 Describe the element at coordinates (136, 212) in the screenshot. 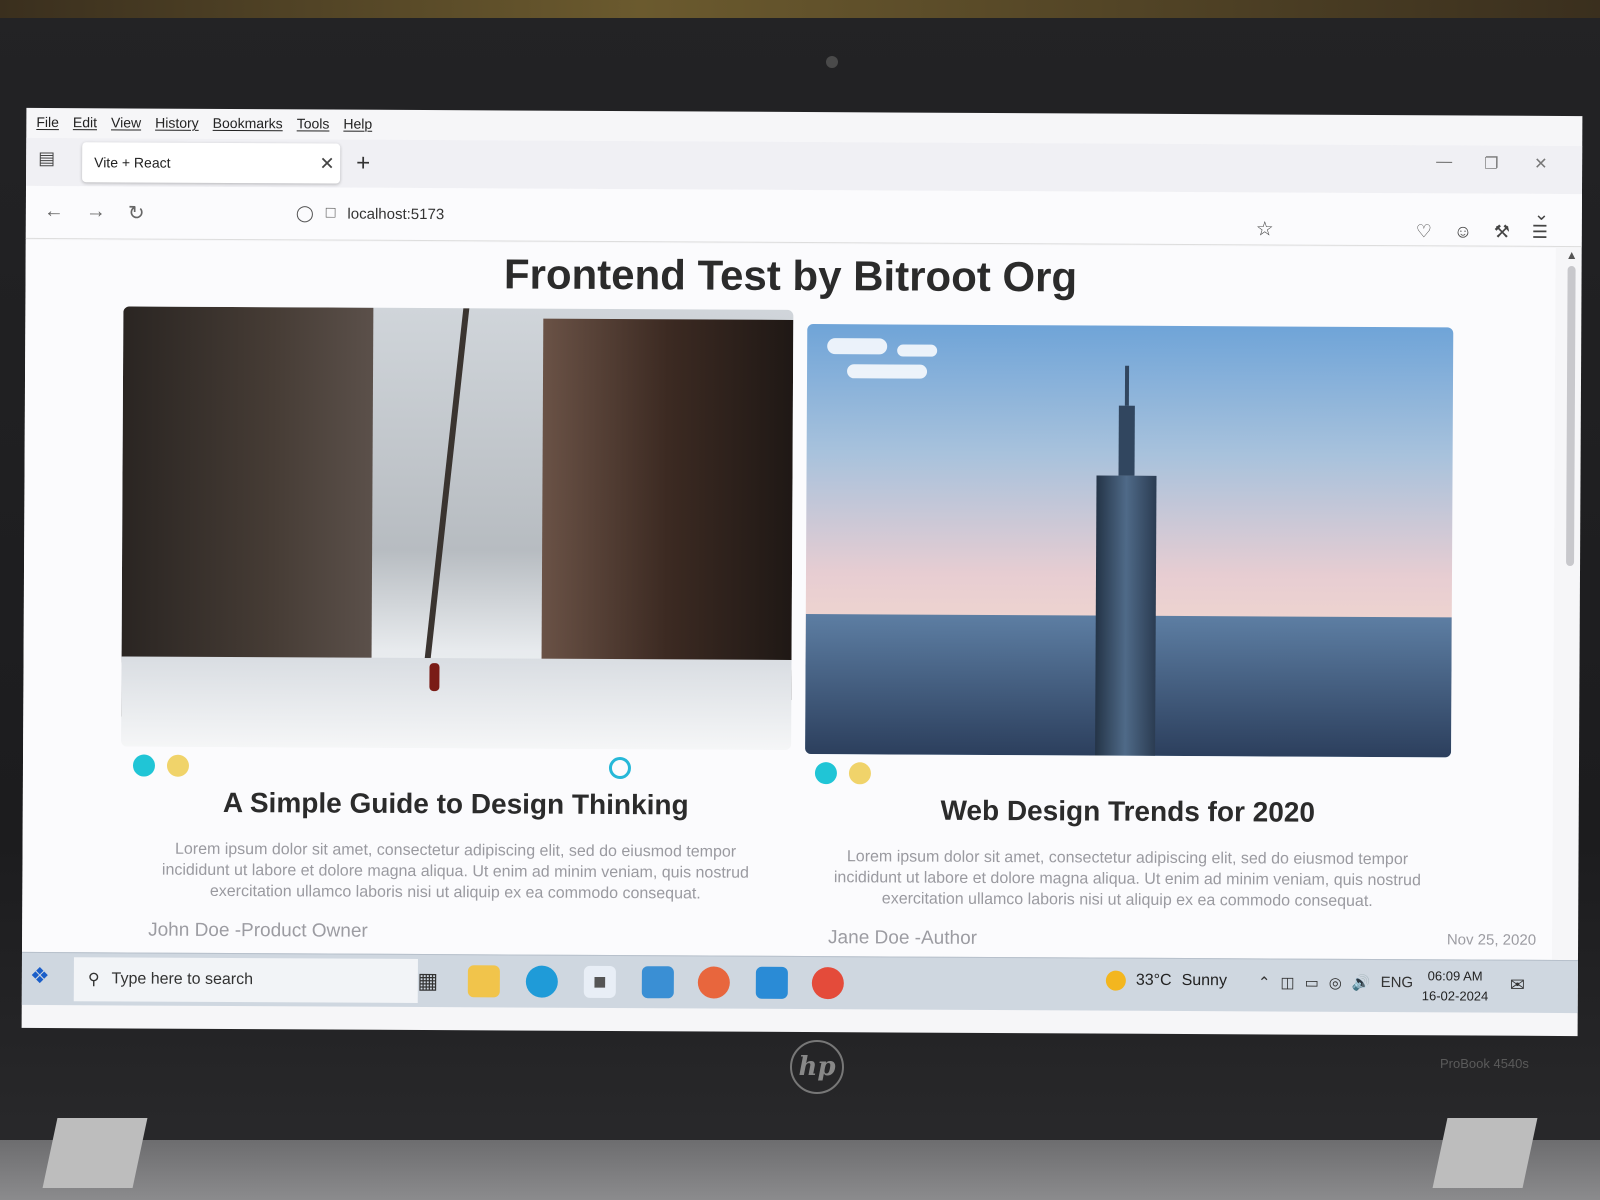

I see `reload-icon: ↻` at that location.